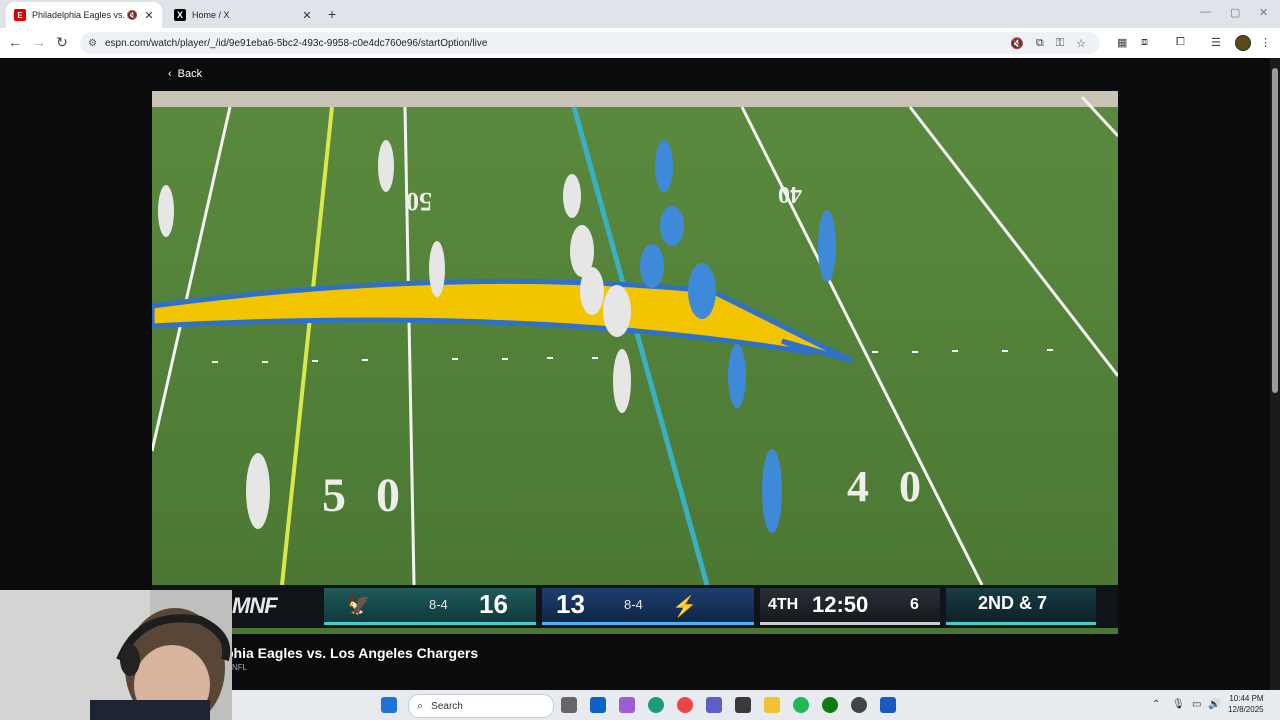 This screenshot has height=720, width=1280. What do you see at coordinates (899, 486) in the screenshot?
I see `field-number-bottom-right: 40` at bounding box center [899, 486].